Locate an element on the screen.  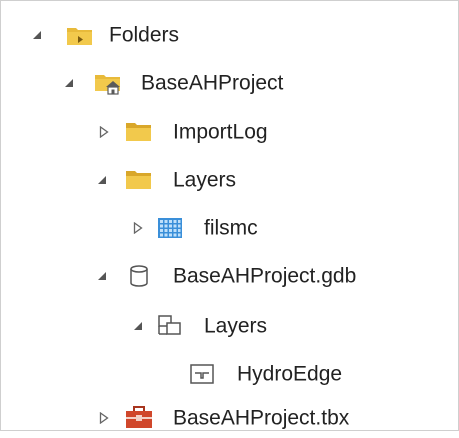
tree-item-toolbox: BaseAHProject.tbx is located at coordinates (230, 418).